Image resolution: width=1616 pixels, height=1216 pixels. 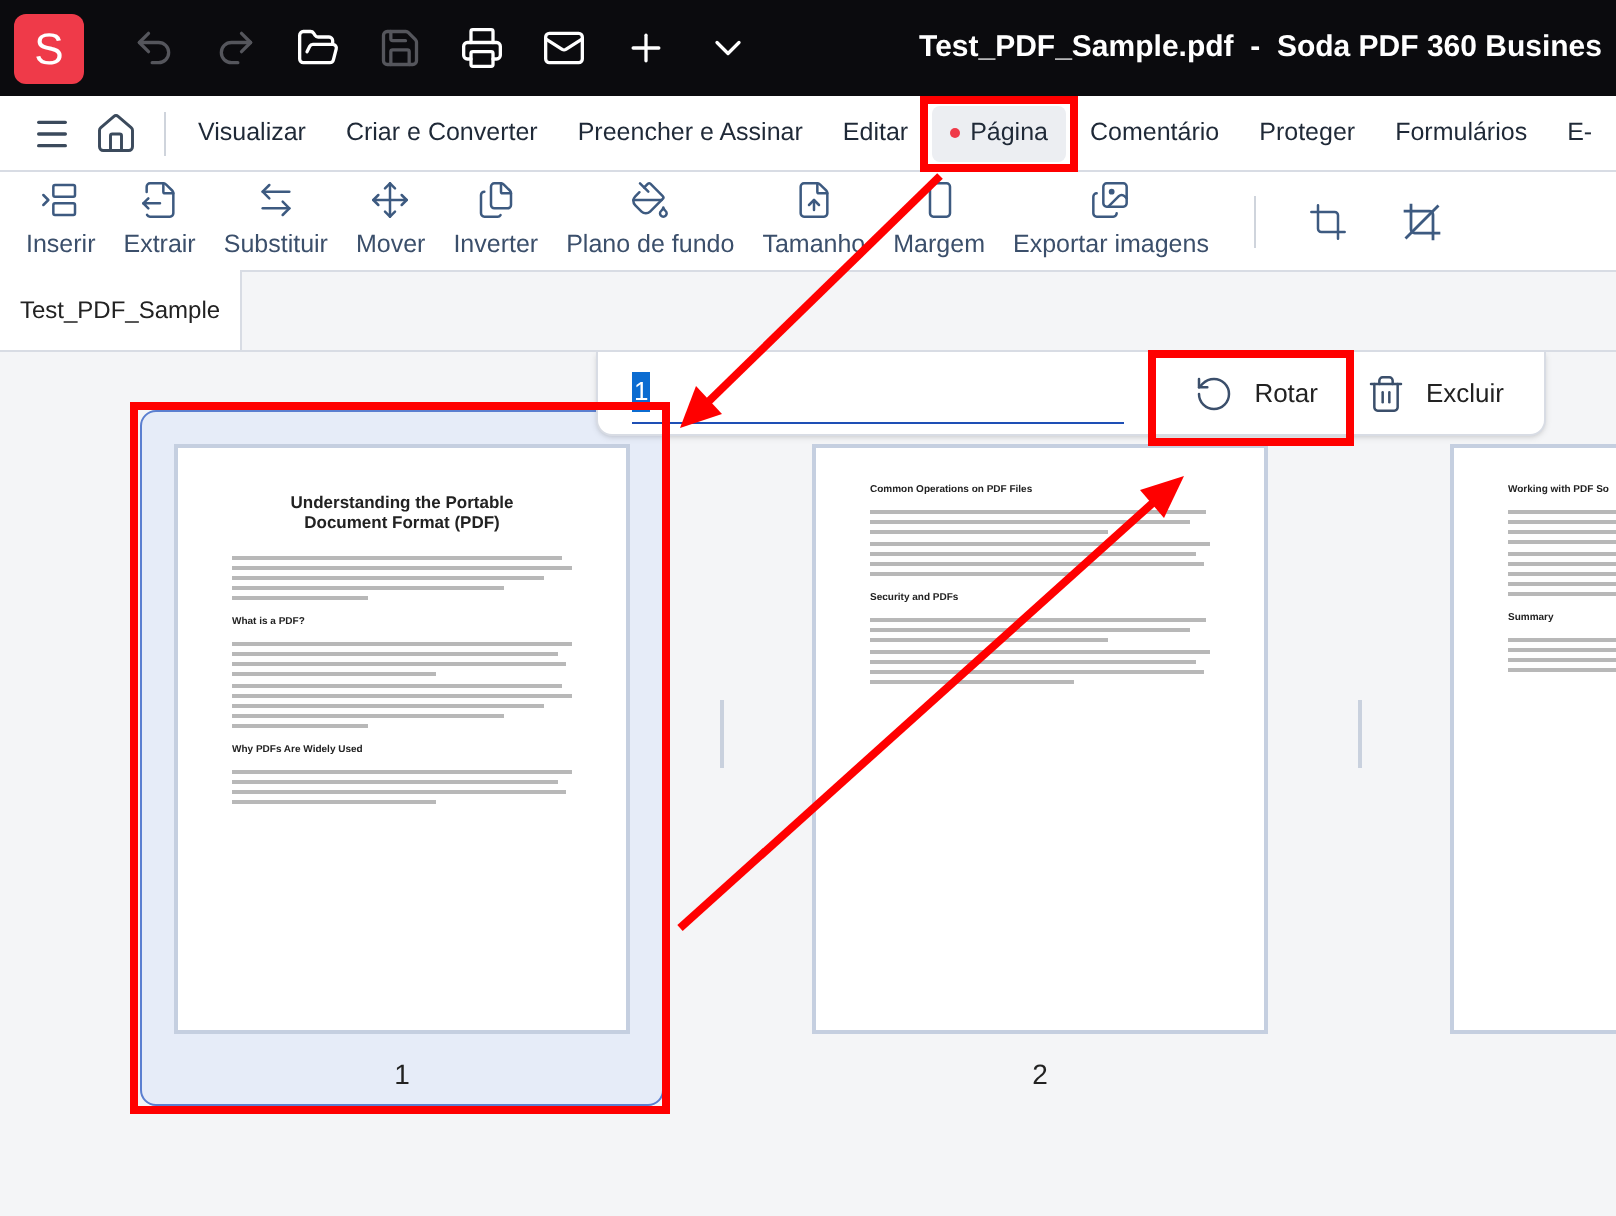 I want to click on app-logo: S, so click(x=49, y=48).